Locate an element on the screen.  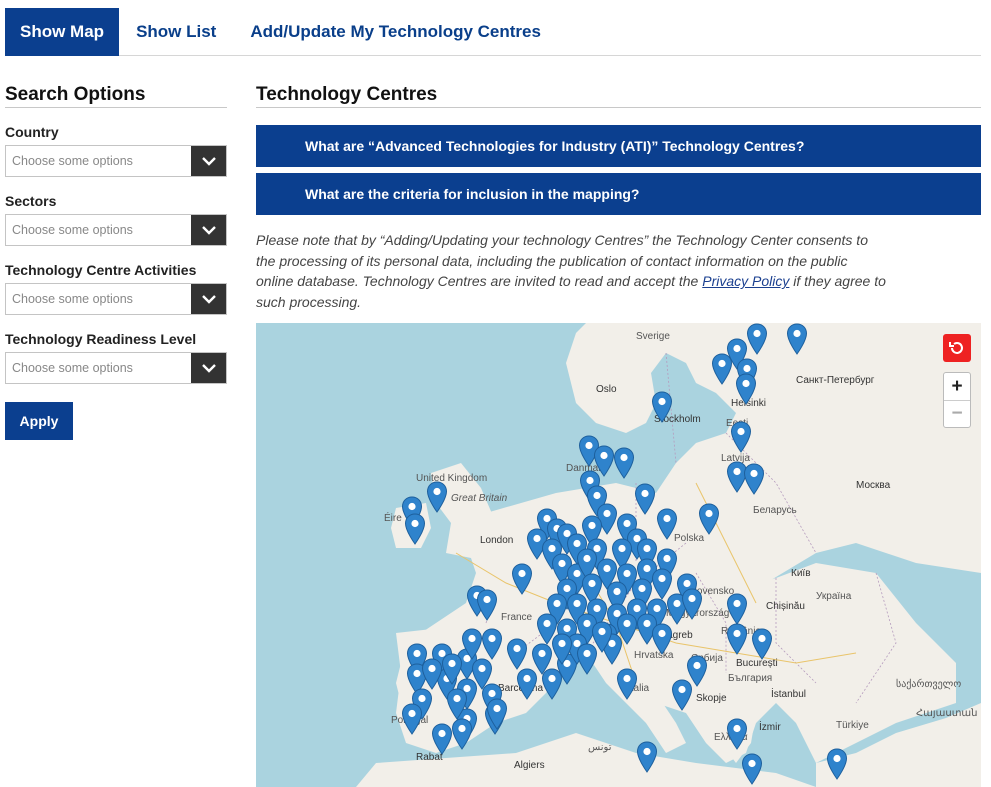
trl-placeholder: Choose some options is located at coordinates (72, 368).